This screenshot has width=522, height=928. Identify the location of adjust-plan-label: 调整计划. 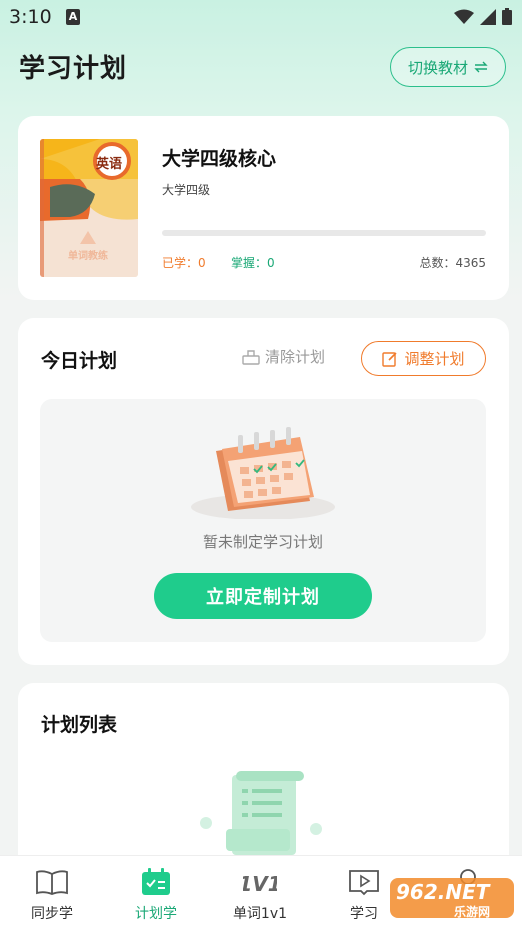
(434, 359).